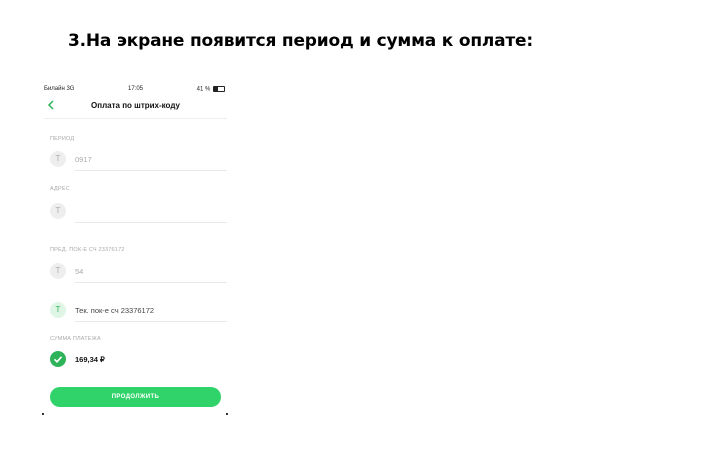 Image resolution: width=727 pixels, height=464 pixels. What do you see at coordinates (75, 339) in the screenshot?
I see `amount-label: СУММА ПЛАТЕЖА` at bounding box center [75, 339].